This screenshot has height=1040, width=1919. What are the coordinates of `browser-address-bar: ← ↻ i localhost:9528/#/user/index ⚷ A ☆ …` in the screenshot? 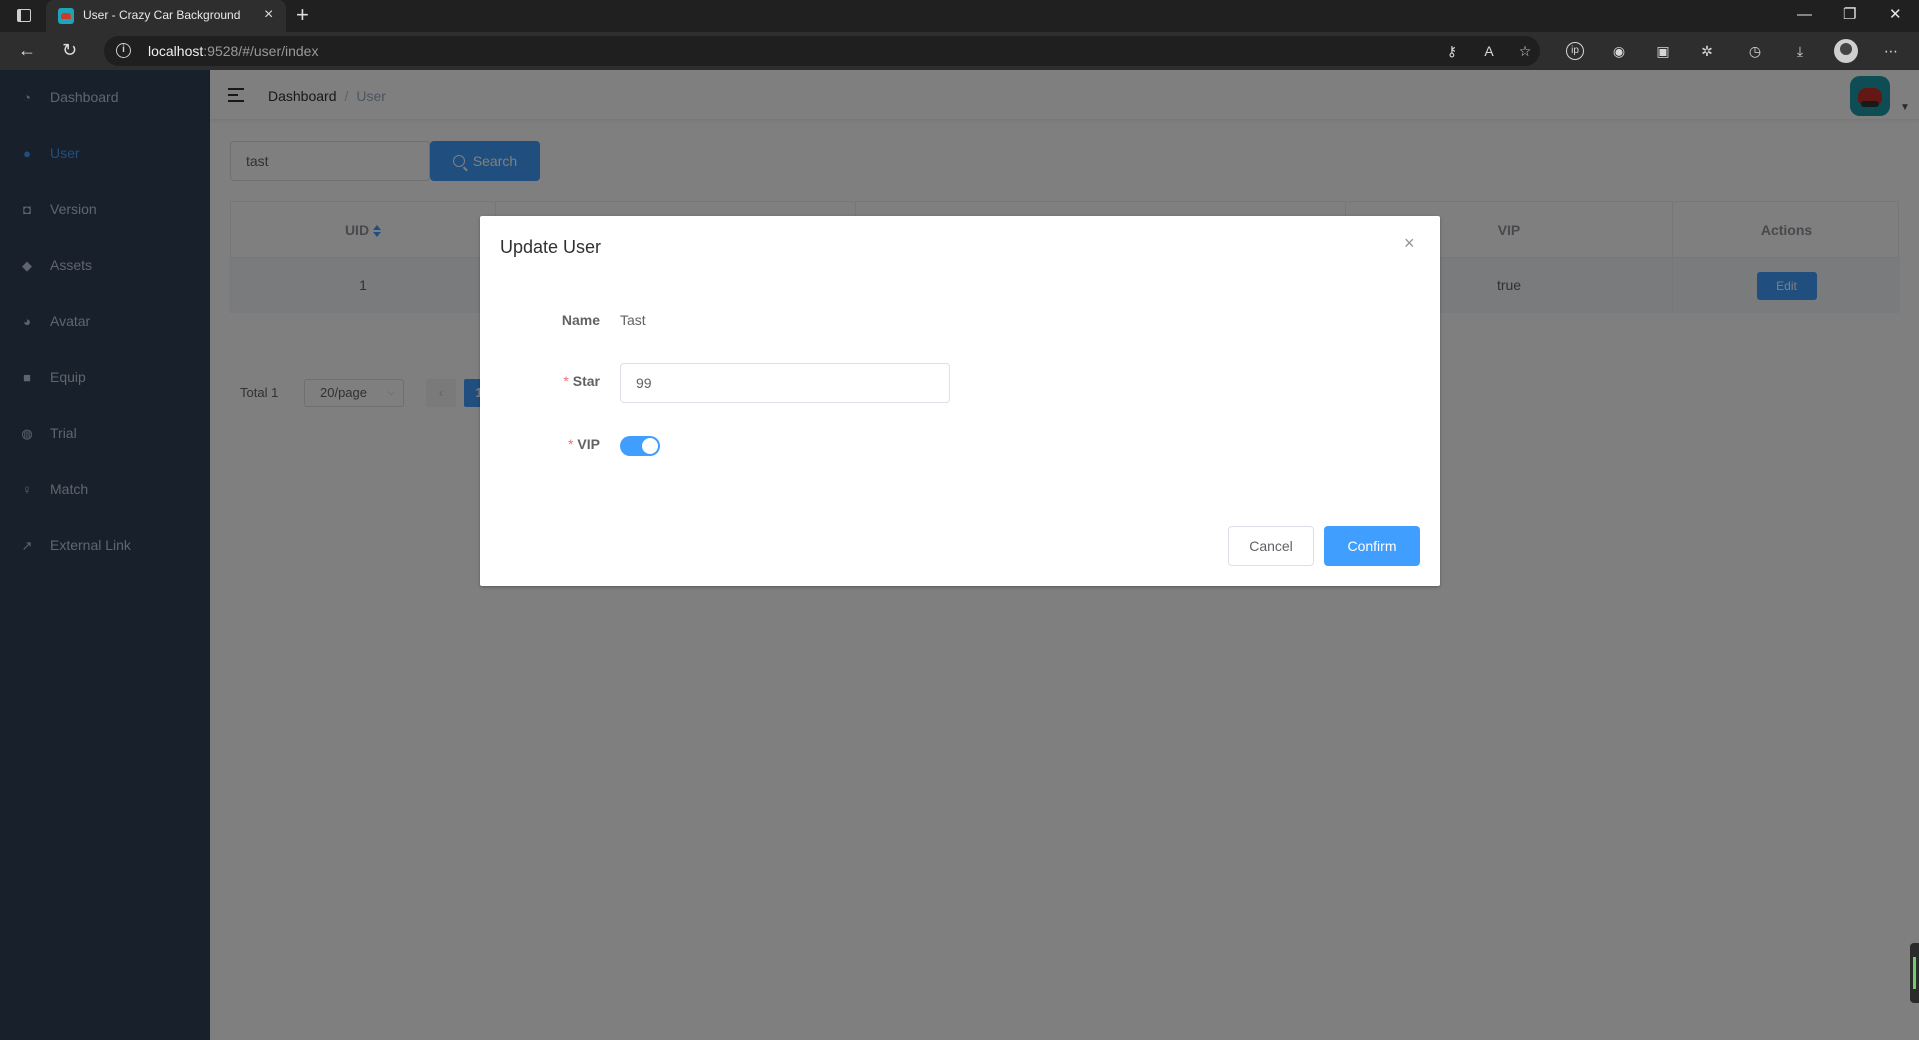 It's located at (959, 51).